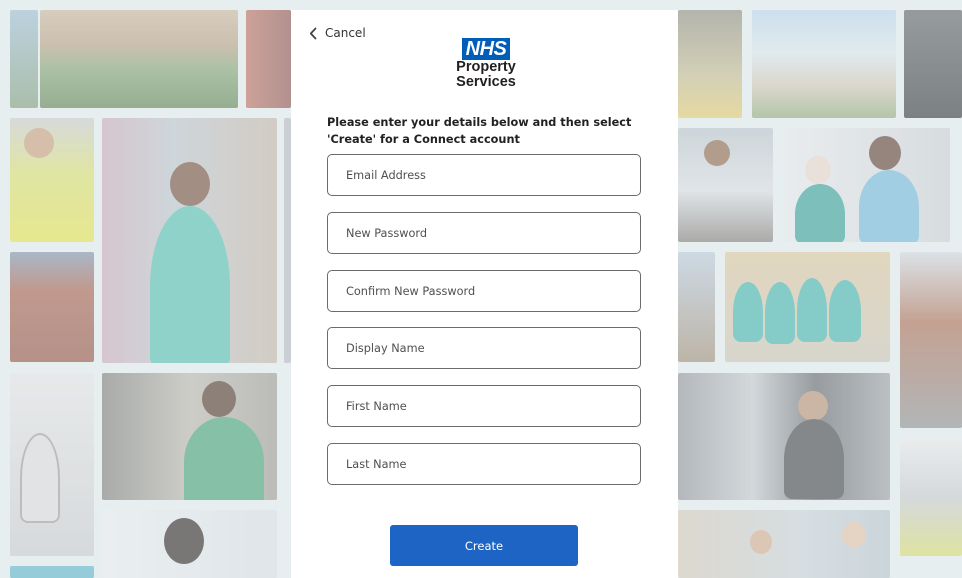 This screenshot has height=578, width=962. Describe the element at coordinates (484, 233) in the screenshot. I see `new-password-field` at that location.